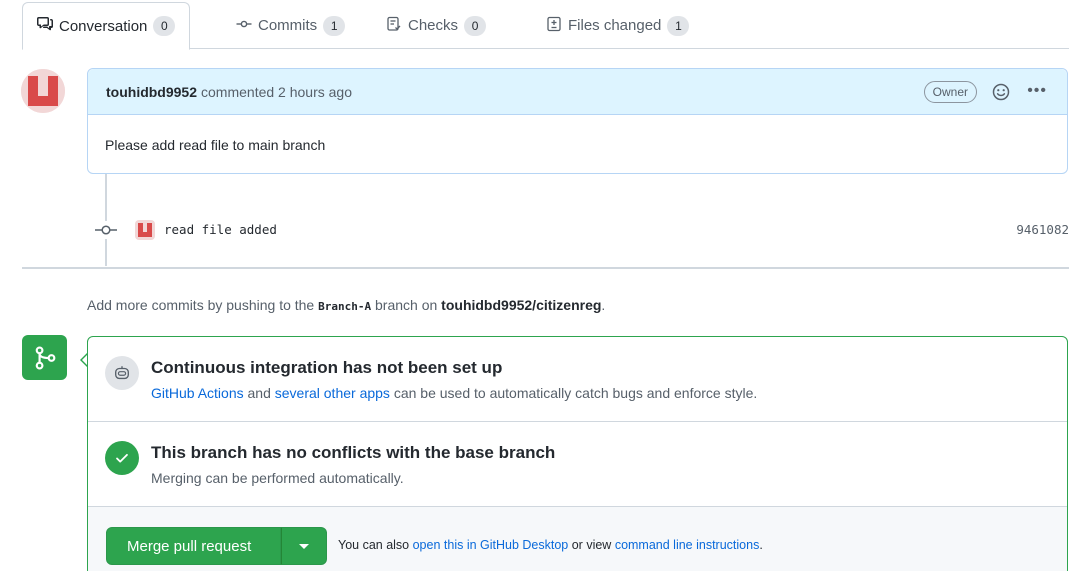  What do you see at coordinates (277, 478) in the screenshot?
I see `conflicts-subtitle: Merging can be performed automatically.` at bounding box center [277, 478].